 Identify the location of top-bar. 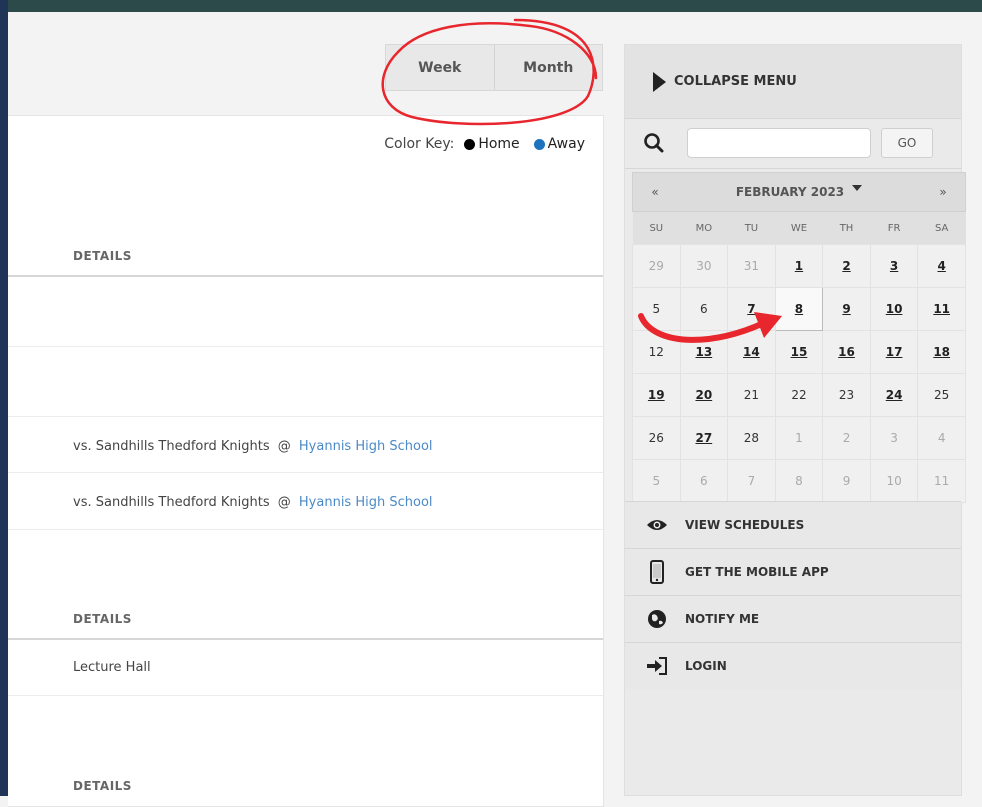
(491, 6).